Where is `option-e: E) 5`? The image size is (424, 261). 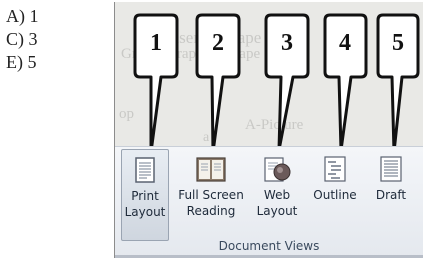
option-e: E) 5 is located at coordinates (21, 62).